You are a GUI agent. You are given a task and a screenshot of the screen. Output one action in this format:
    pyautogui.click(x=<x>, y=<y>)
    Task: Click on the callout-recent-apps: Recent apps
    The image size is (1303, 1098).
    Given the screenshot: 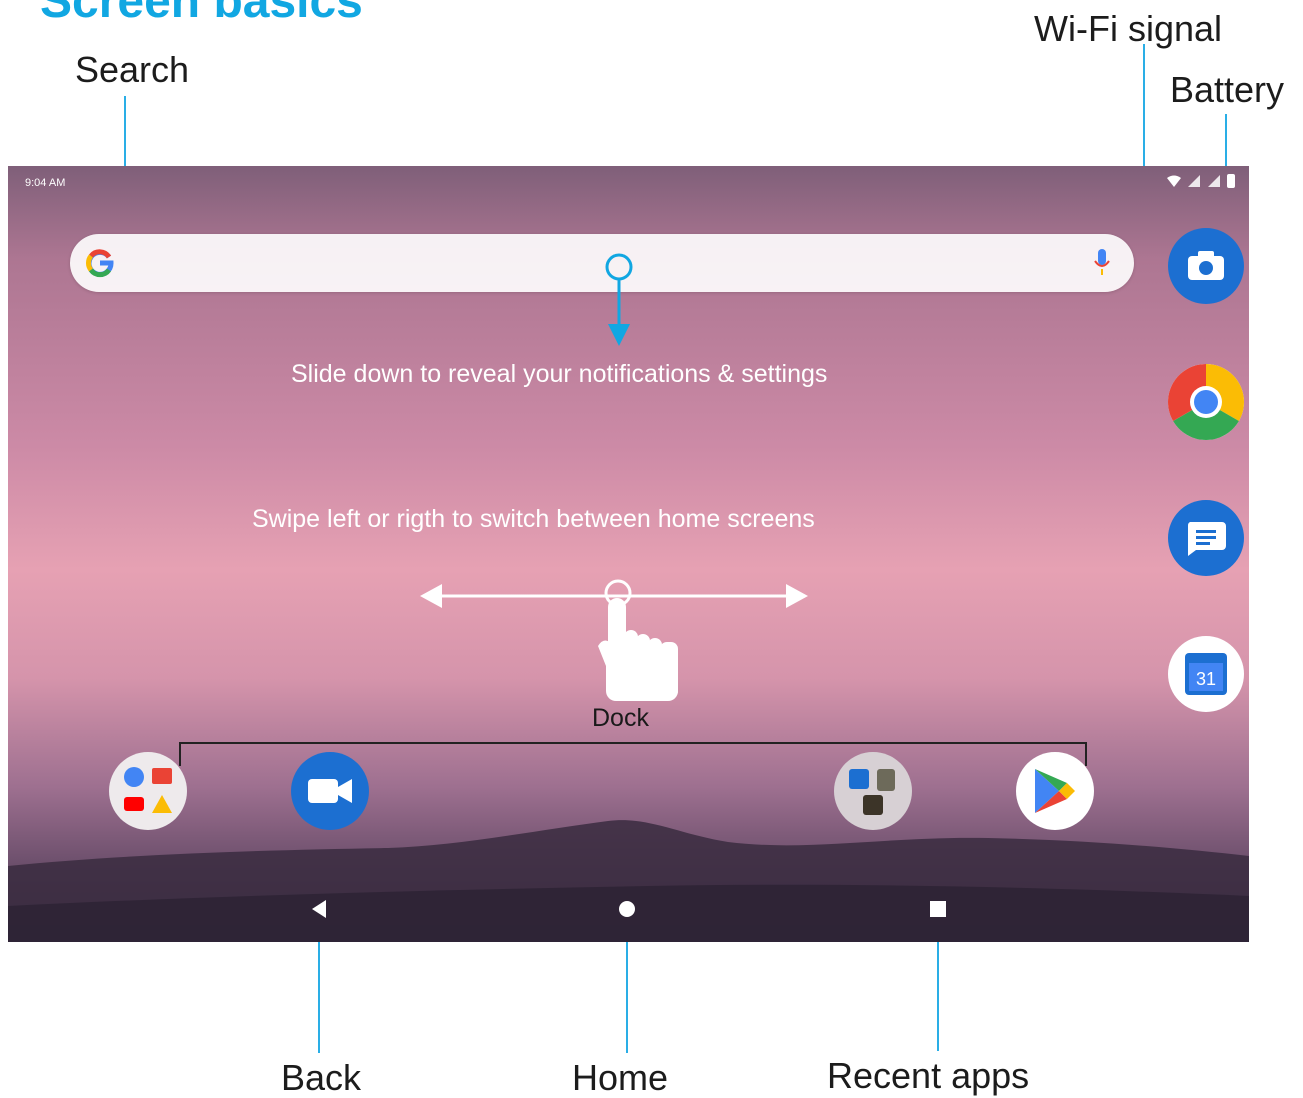 What is the action you would take?
    pyautogui.click(x=928, y=1075)
    